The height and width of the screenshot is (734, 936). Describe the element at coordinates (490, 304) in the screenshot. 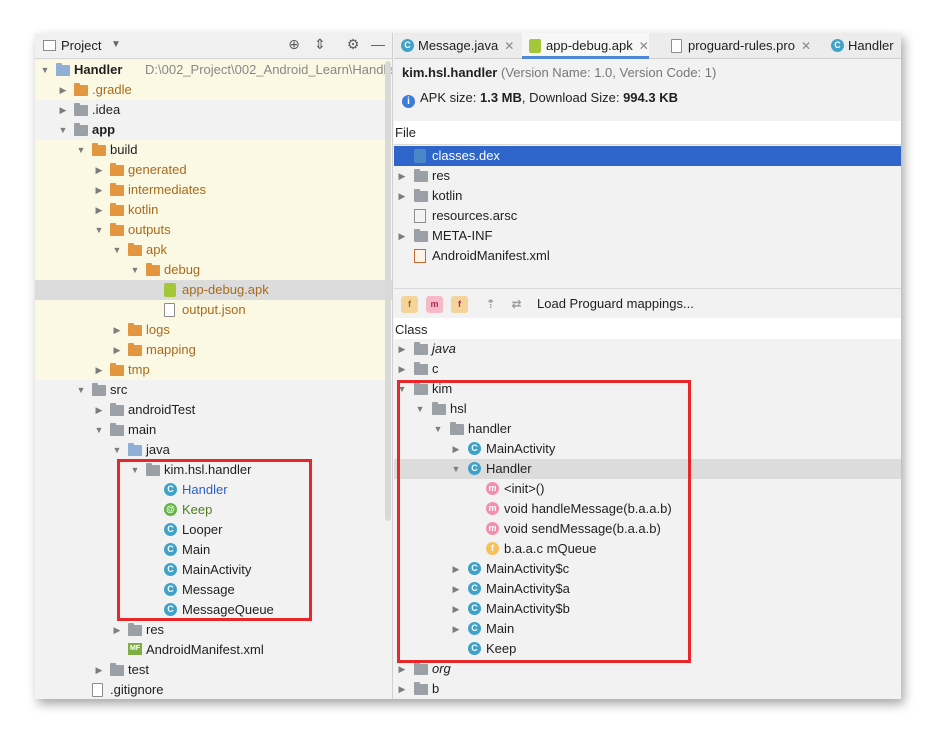

I see `sort-icon: ⇡` at that location.